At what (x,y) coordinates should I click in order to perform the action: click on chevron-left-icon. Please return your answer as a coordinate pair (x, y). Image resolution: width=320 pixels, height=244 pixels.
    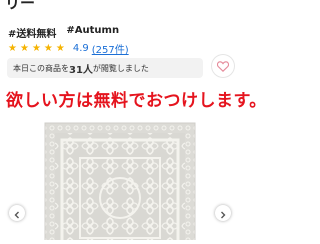
    Looking at the image, I should click on (17, 213).